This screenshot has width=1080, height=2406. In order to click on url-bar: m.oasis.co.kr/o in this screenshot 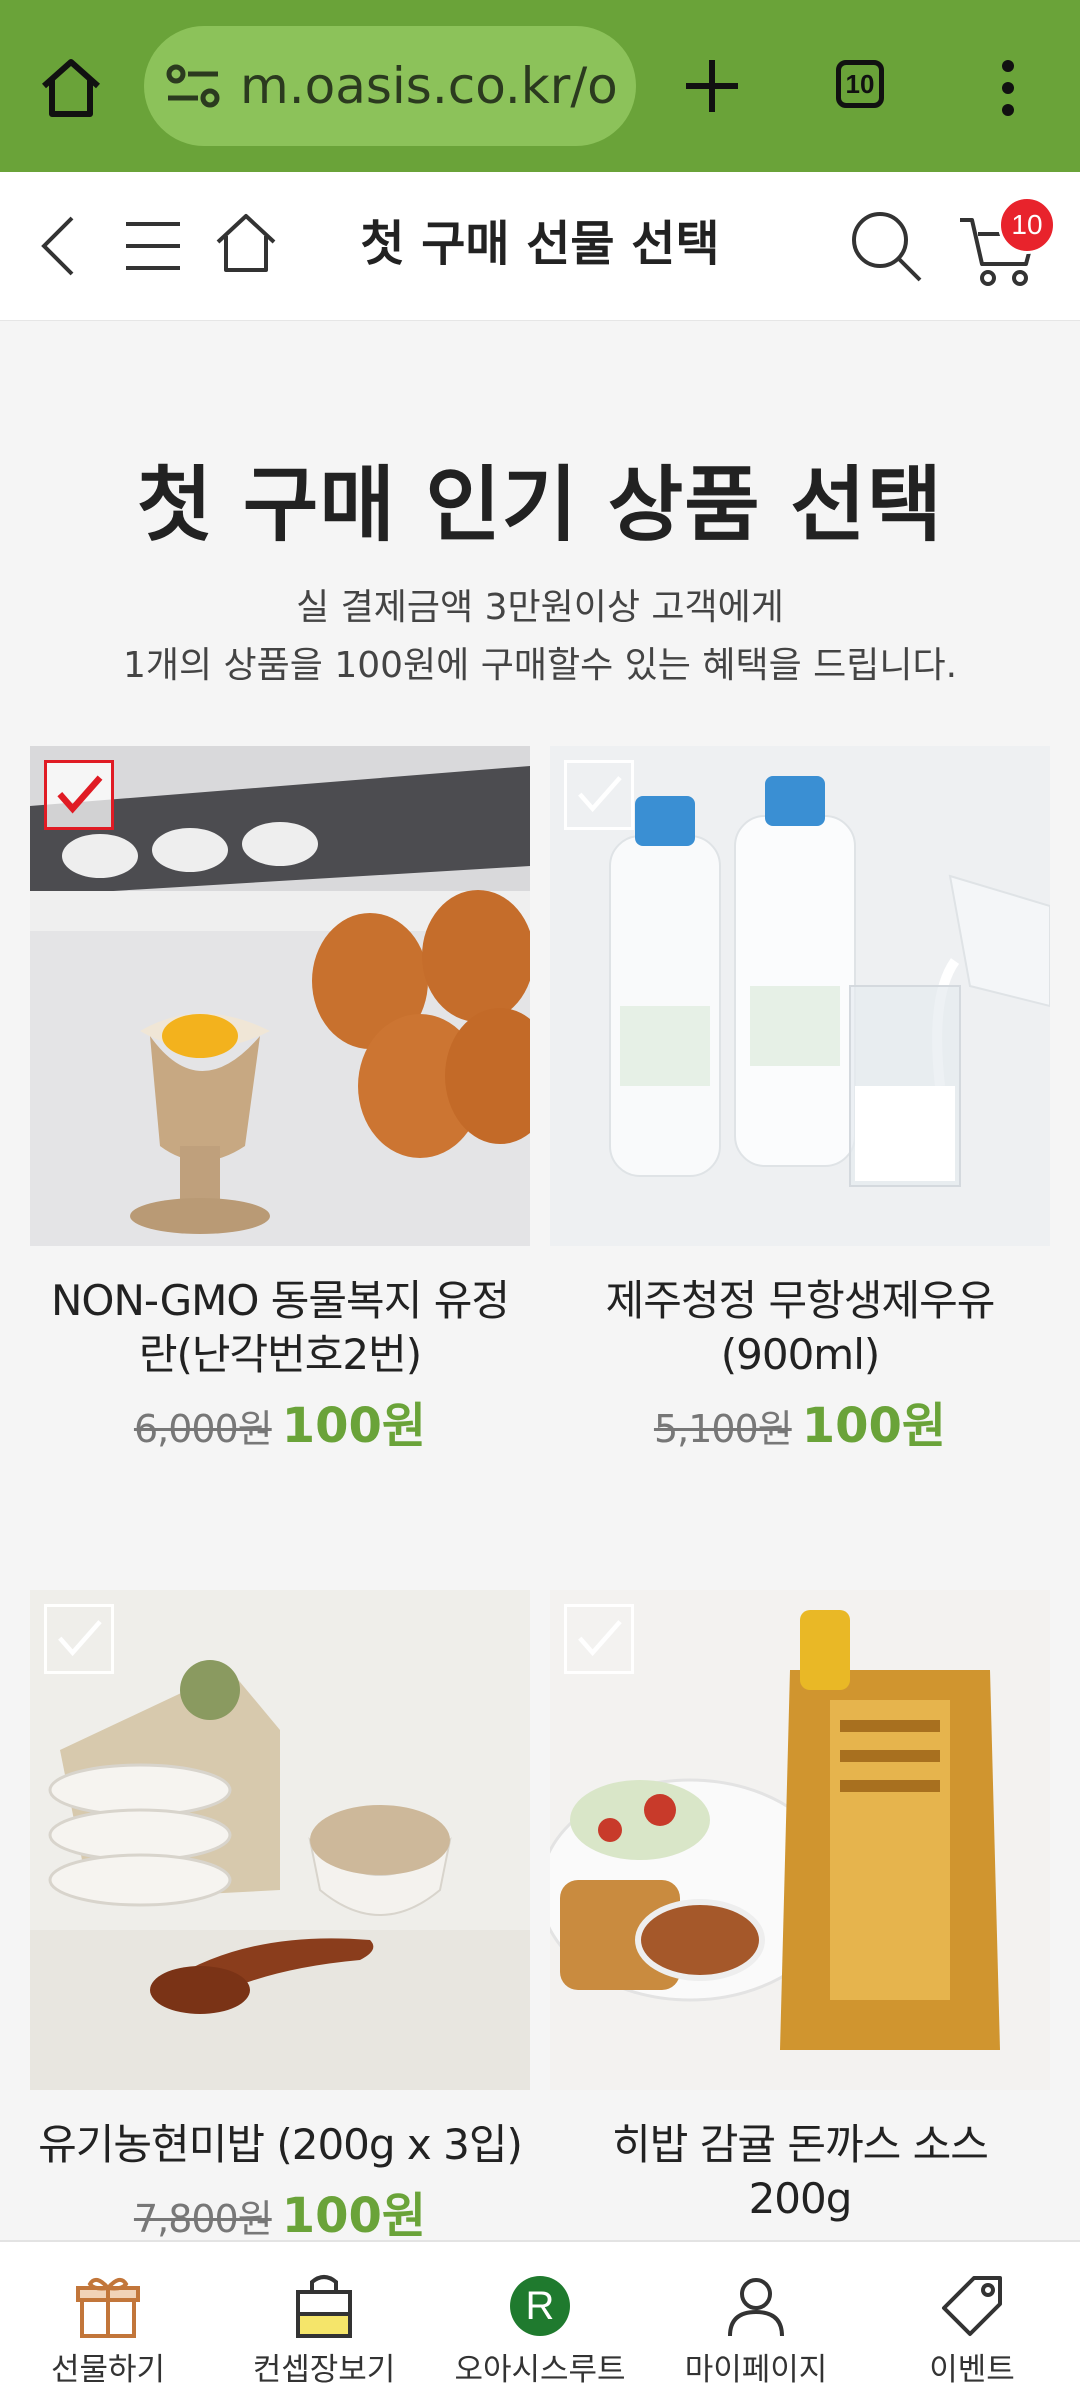, I will do `click(390, 86)`.